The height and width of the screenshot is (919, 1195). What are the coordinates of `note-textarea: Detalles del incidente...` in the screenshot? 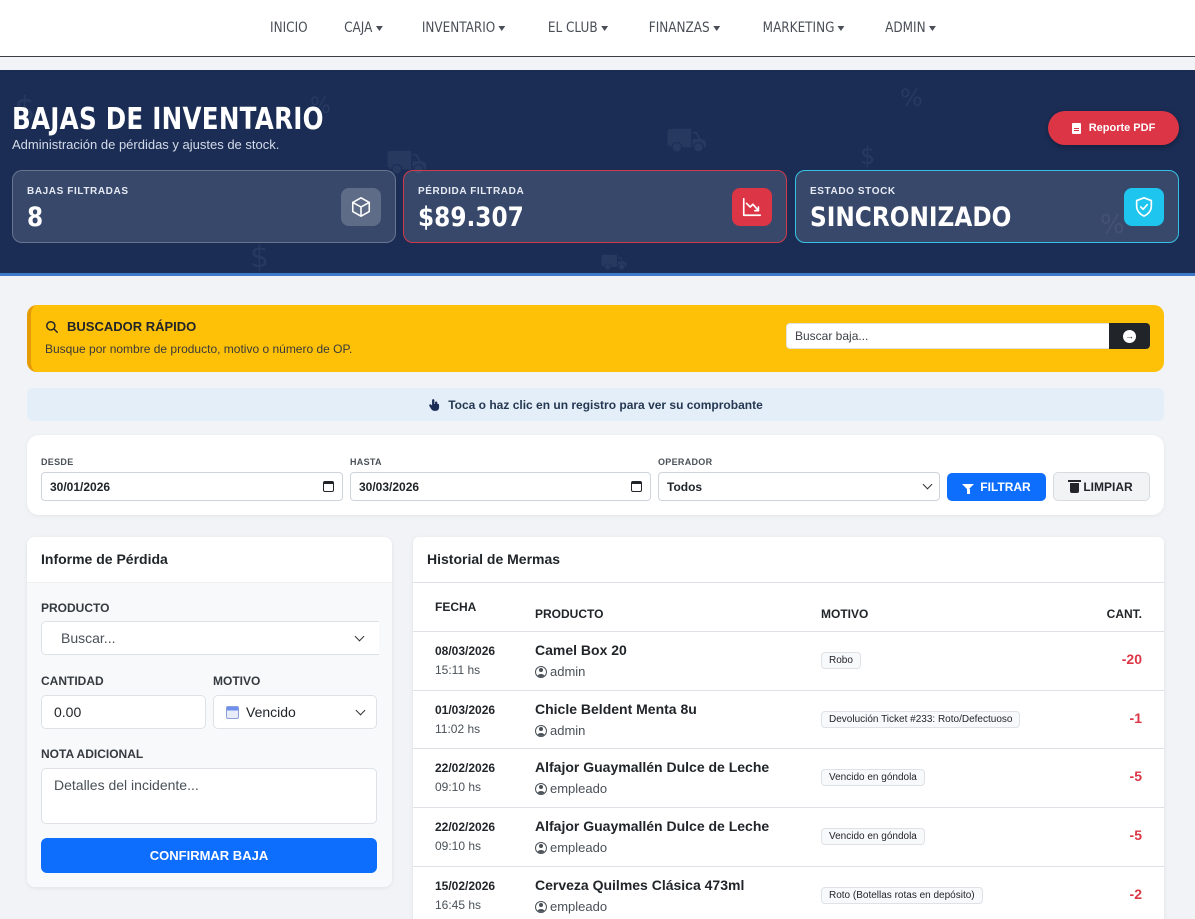 It's located at (209, 796).